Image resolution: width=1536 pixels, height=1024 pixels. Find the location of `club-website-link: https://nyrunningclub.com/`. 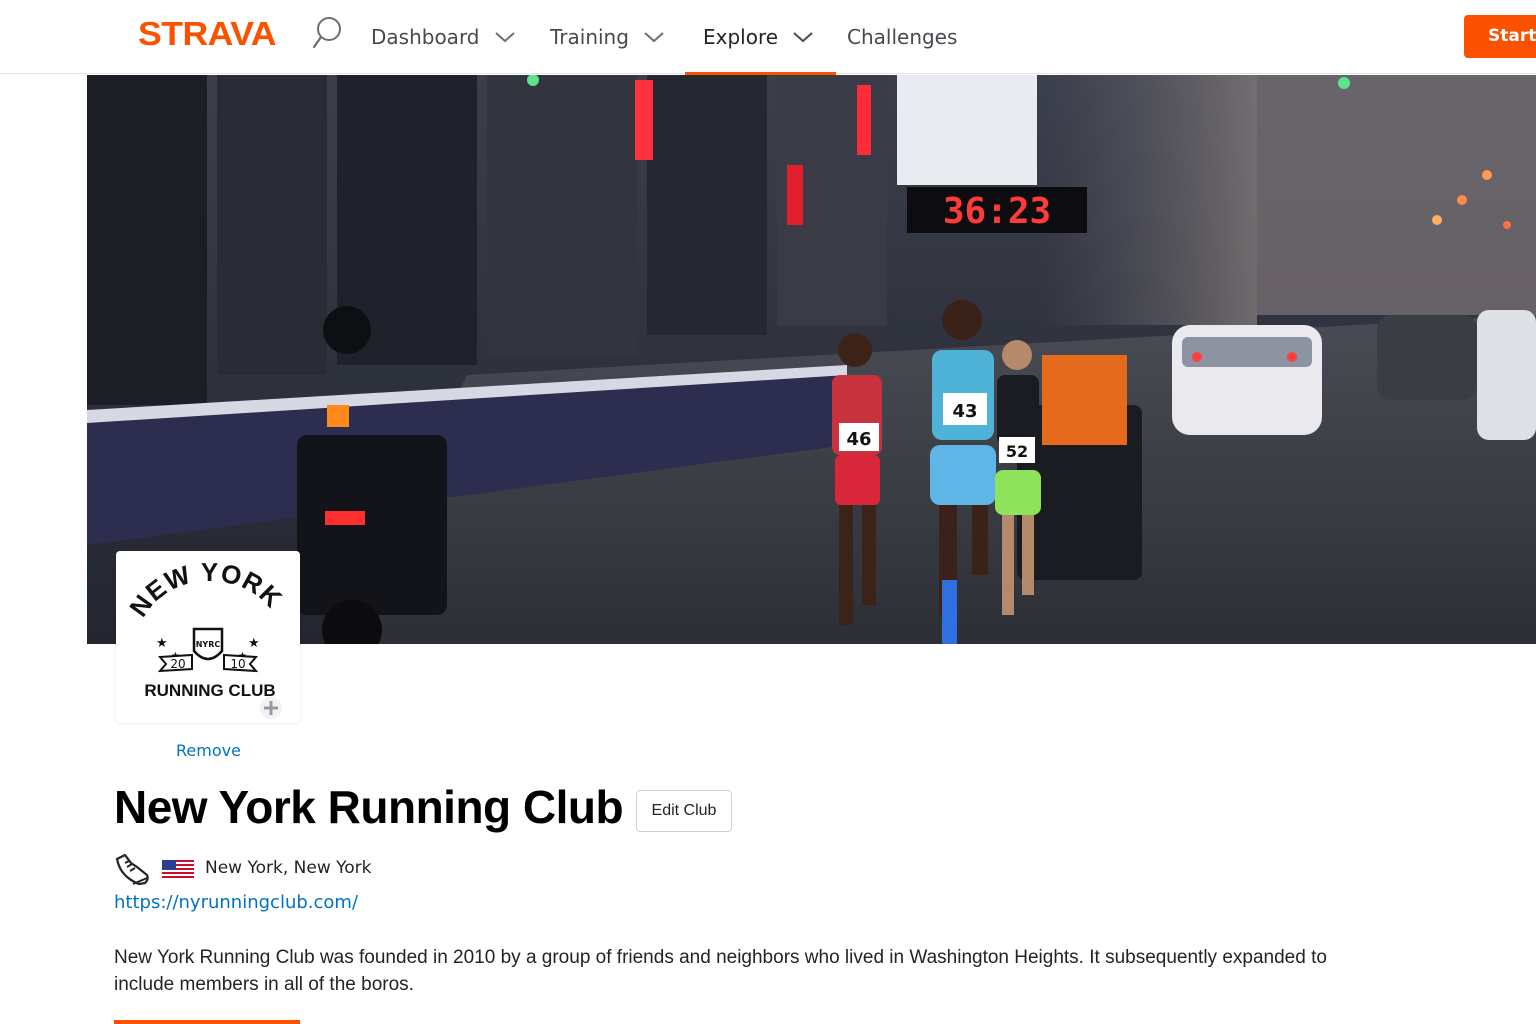

club-website-link: https://nyrunningclub.com/ is located at coordinates (236, 902).